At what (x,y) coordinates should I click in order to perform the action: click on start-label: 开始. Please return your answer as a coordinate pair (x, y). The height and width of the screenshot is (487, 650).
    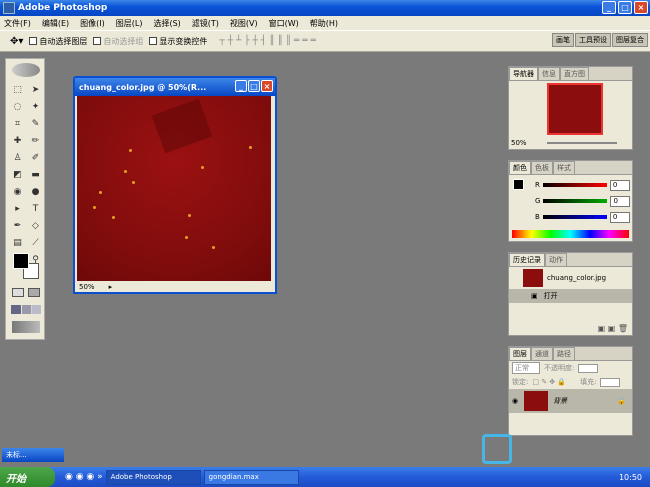
    Looking at the image, I should click on (16, 479).